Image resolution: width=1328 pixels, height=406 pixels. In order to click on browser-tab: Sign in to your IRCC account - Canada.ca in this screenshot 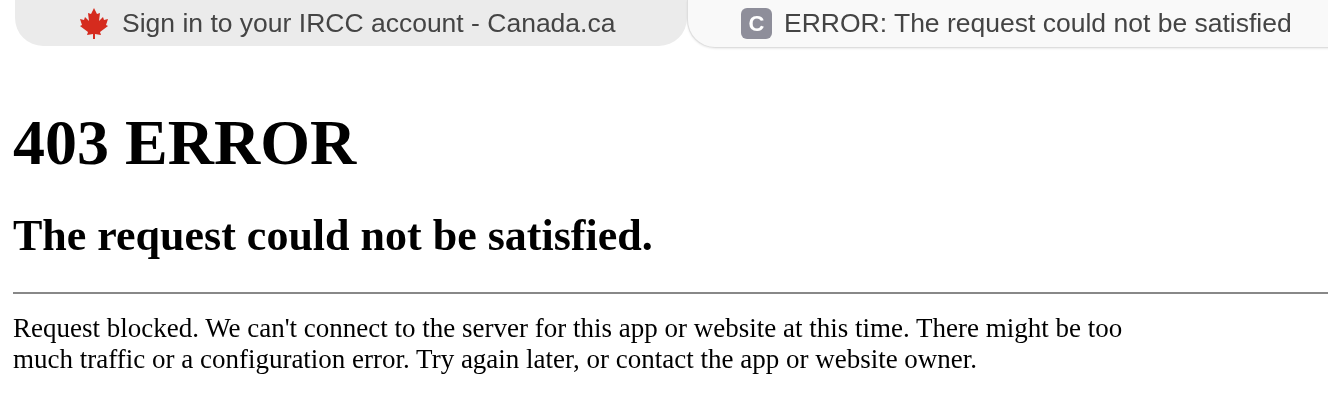, I will do `click(351, 23)`.